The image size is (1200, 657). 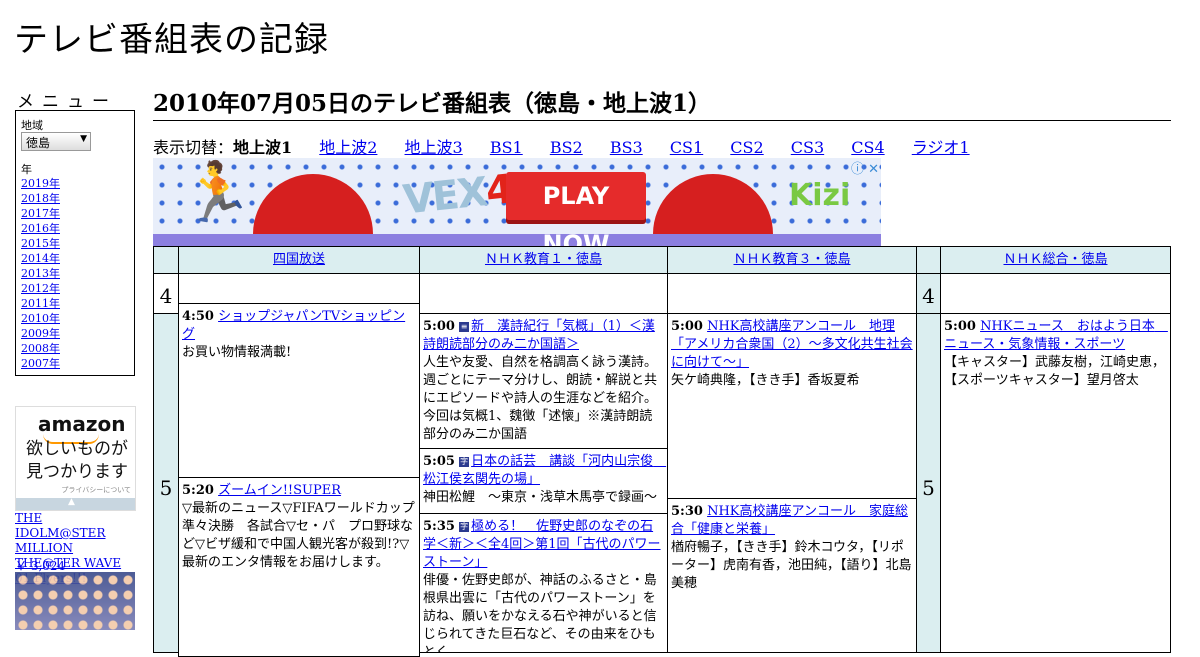 What do you see at coordinates (348, 147) in the screenshot?
I see `switcher-link-chijo2: 地上波2` at bounding box center [348, 147].